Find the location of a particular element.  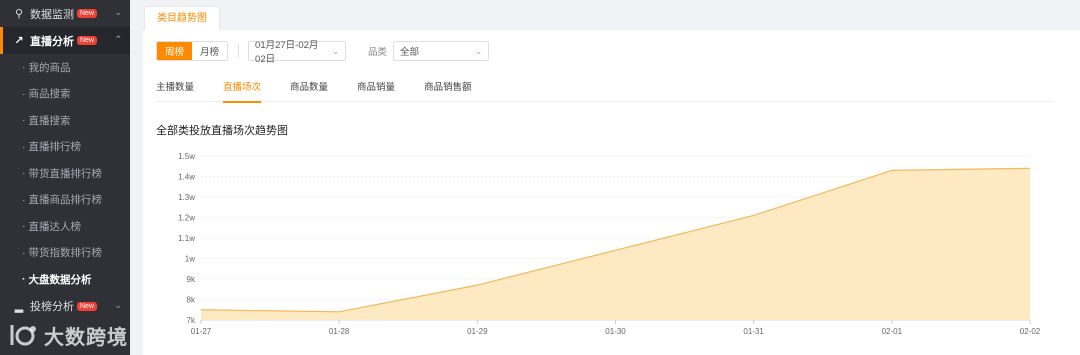

chevron-up-icon: ⌃ is located at coordinates (118, 39).